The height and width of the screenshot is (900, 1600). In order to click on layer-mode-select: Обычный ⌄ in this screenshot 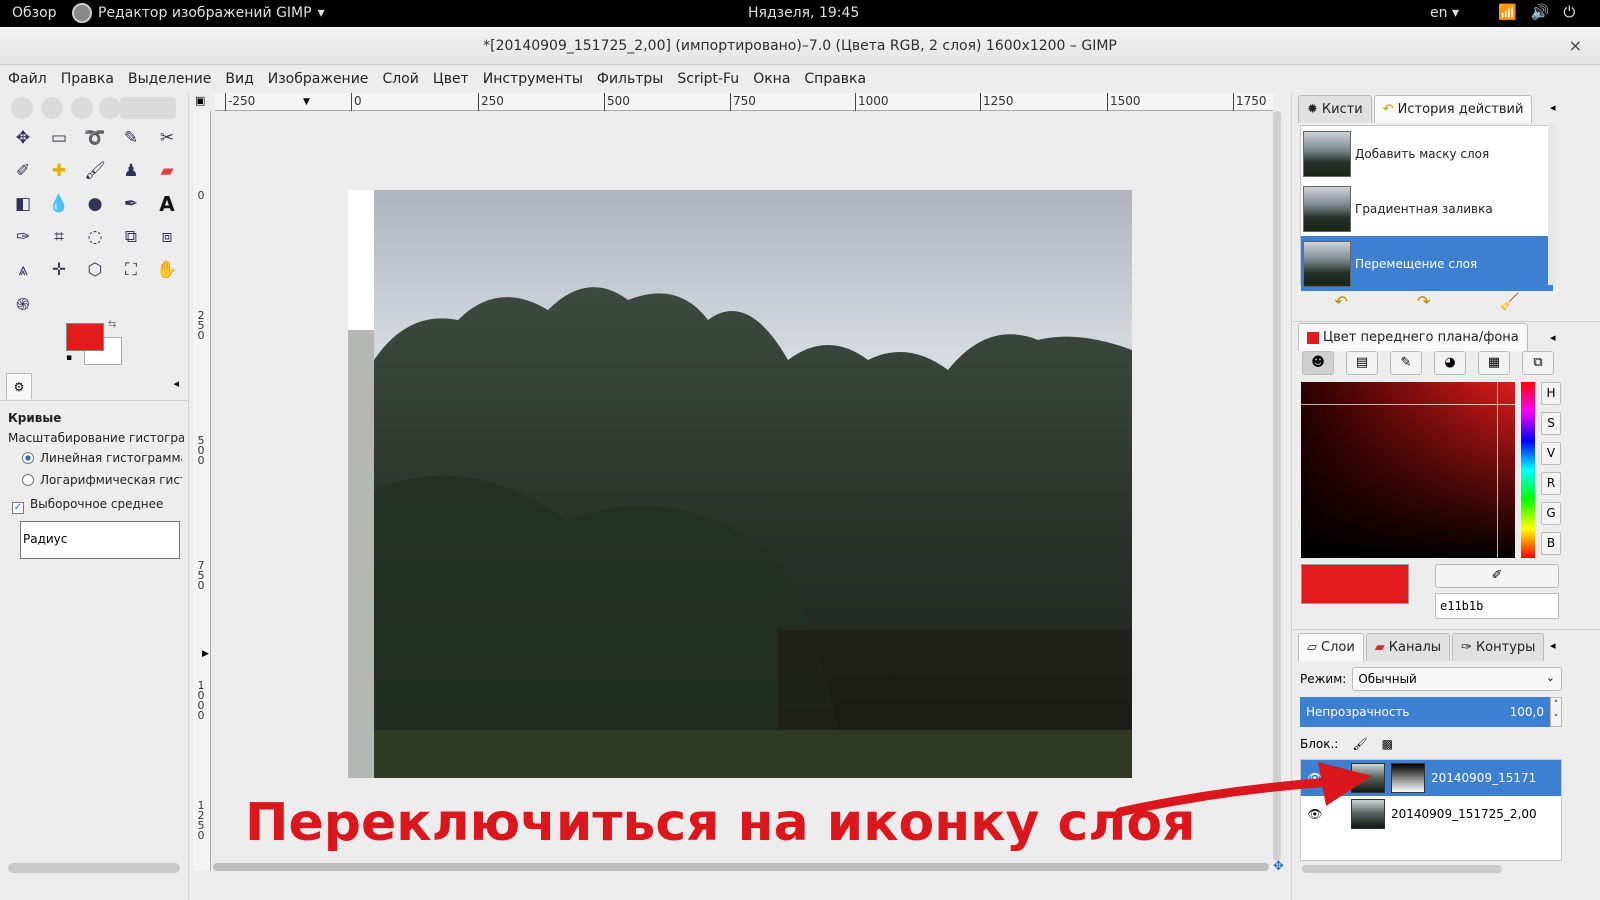, I will do `click(1457, 679)`.